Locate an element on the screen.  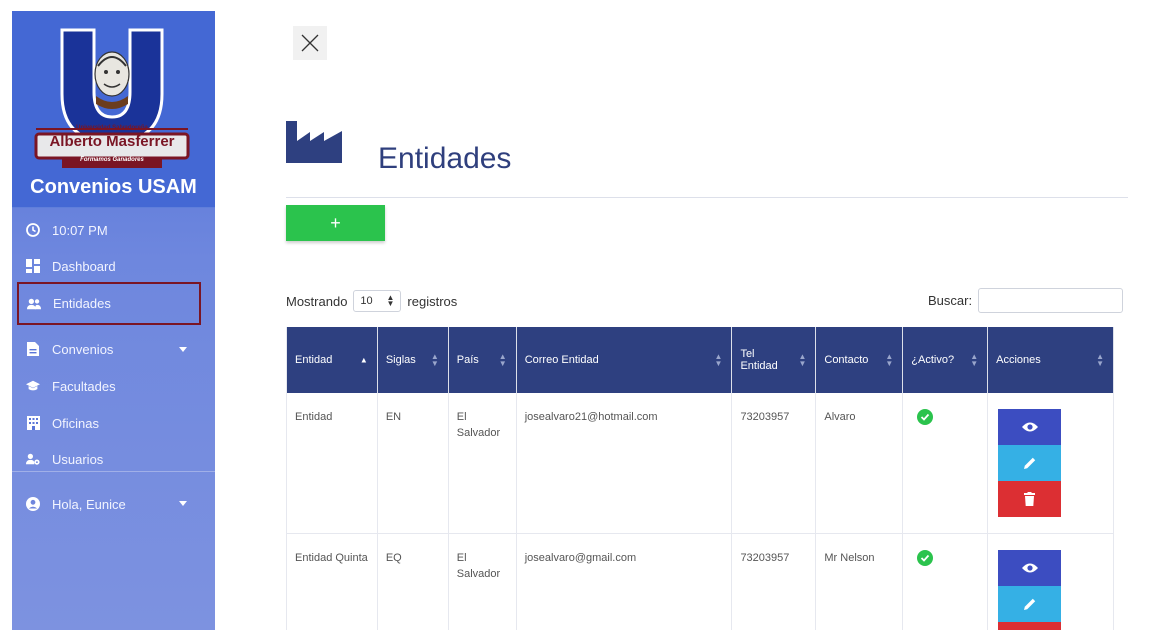
clock-icon is located at coordinates (33, 230).